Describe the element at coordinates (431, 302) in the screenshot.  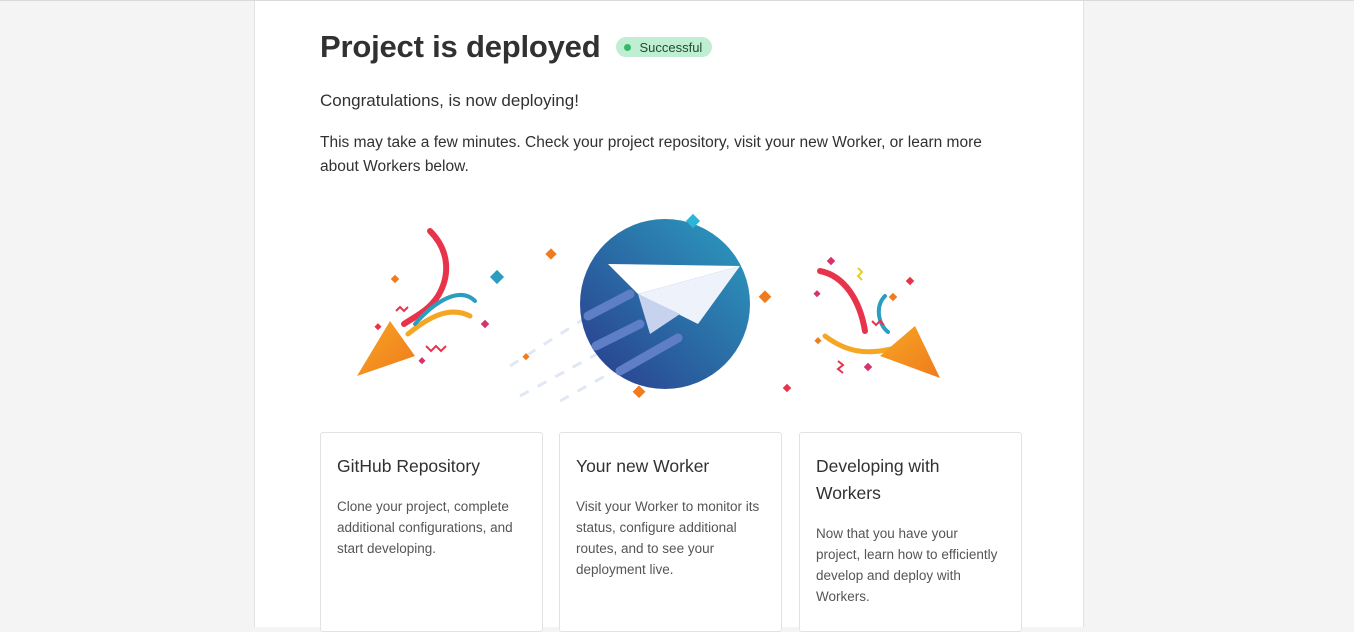
I see `party-popper-left-icon` at that location.